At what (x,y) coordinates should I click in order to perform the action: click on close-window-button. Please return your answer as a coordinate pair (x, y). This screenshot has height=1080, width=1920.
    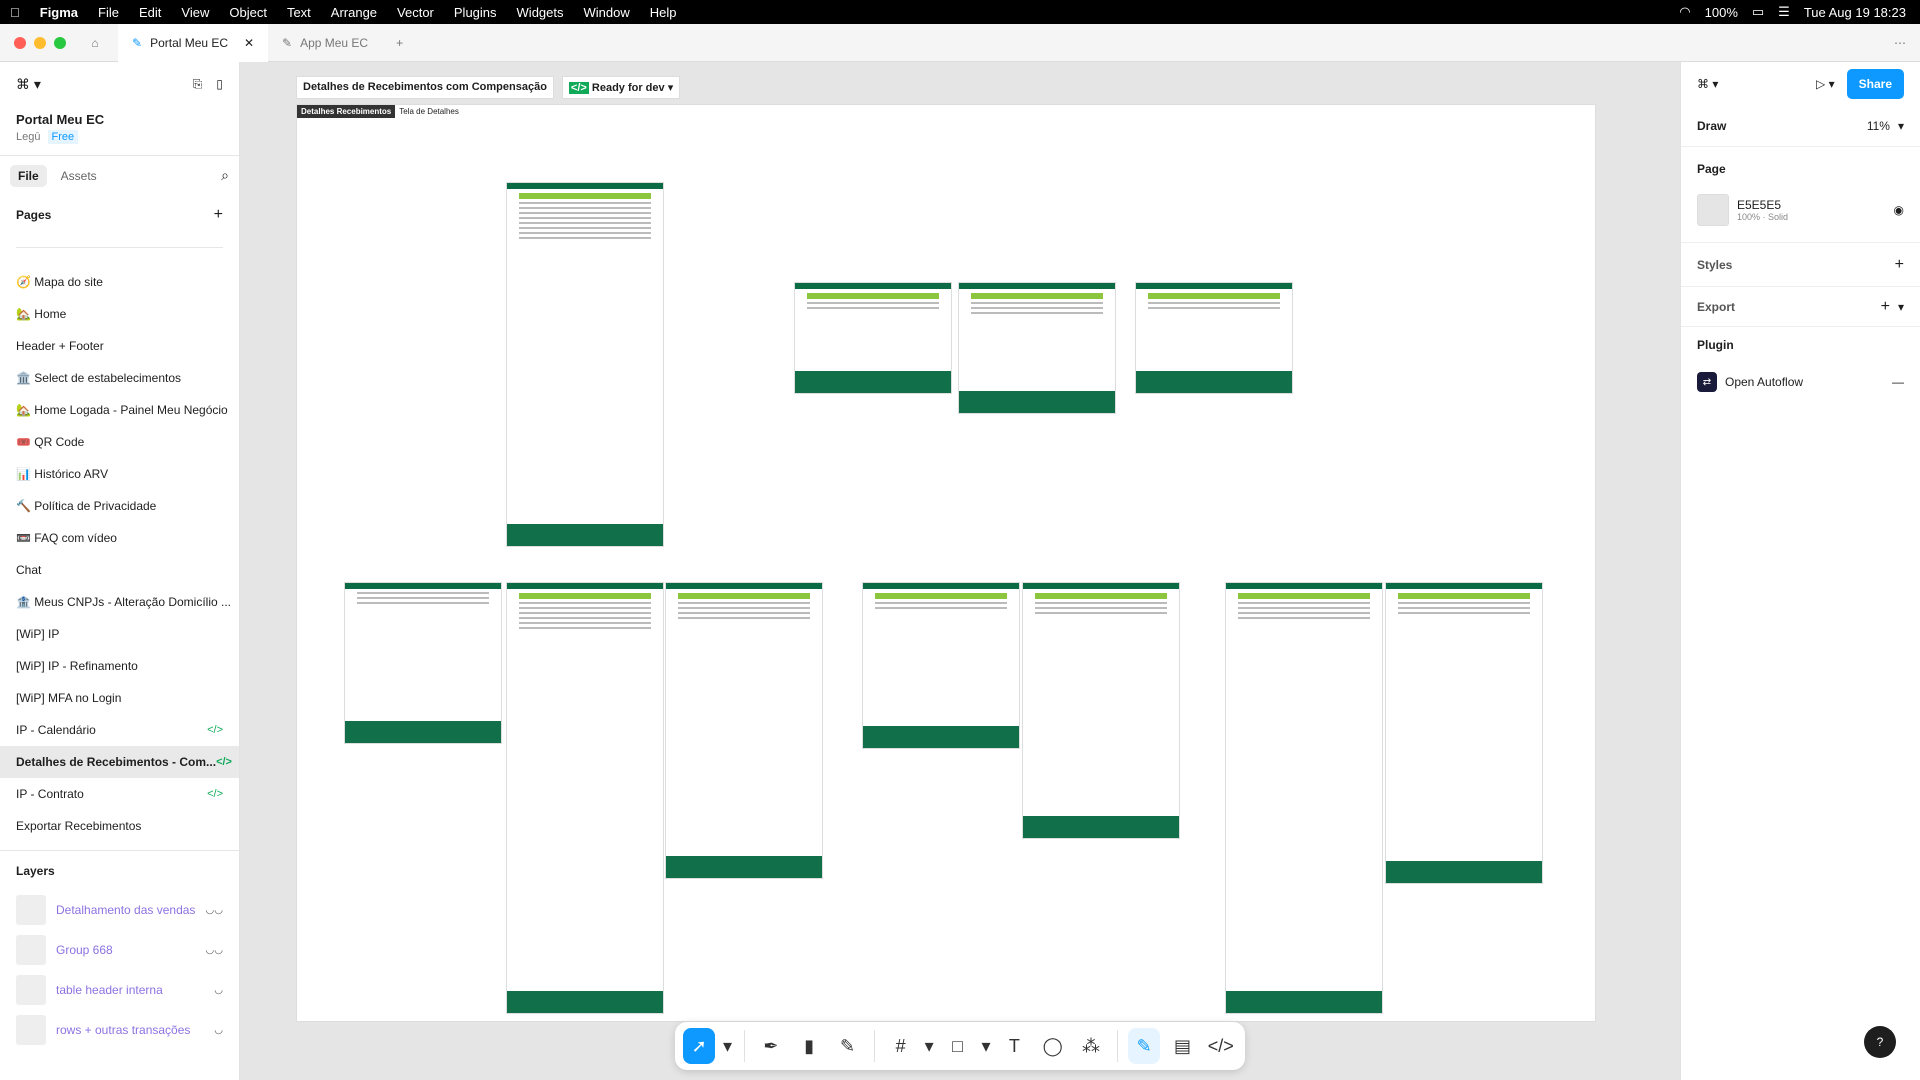
    Looking at the image, I should click on (20, 42).